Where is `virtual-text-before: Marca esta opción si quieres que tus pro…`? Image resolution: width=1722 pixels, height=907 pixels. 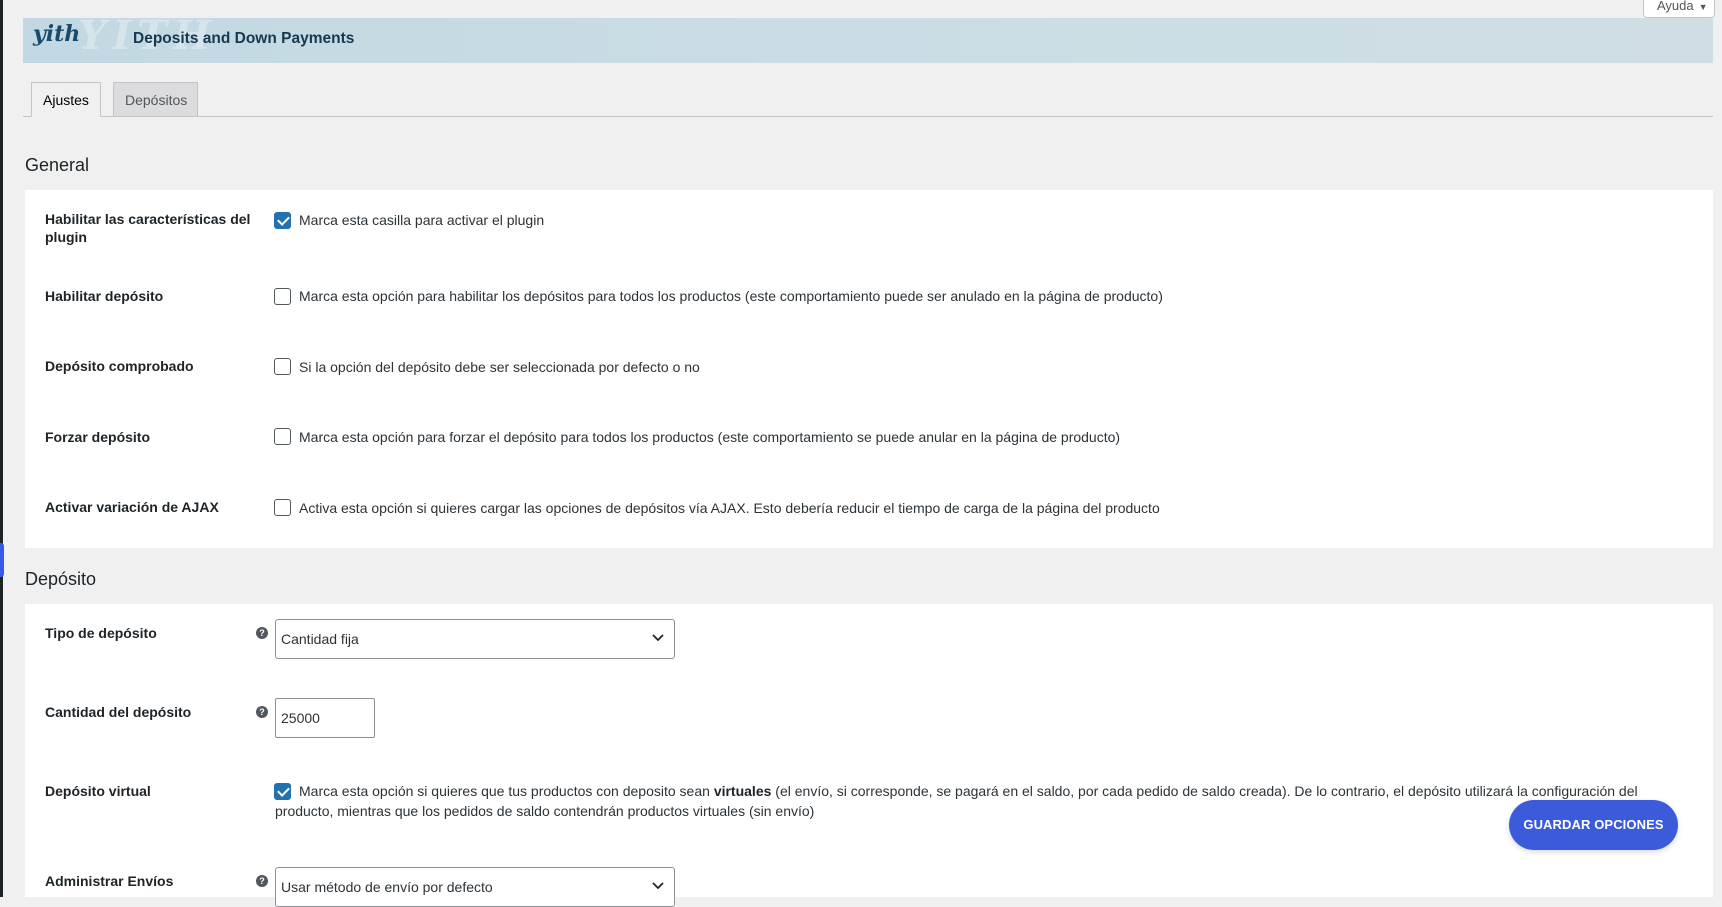
virtual-text-before: Marca esta opción si quieres que tus pro… is located at coordinates (506, 791).